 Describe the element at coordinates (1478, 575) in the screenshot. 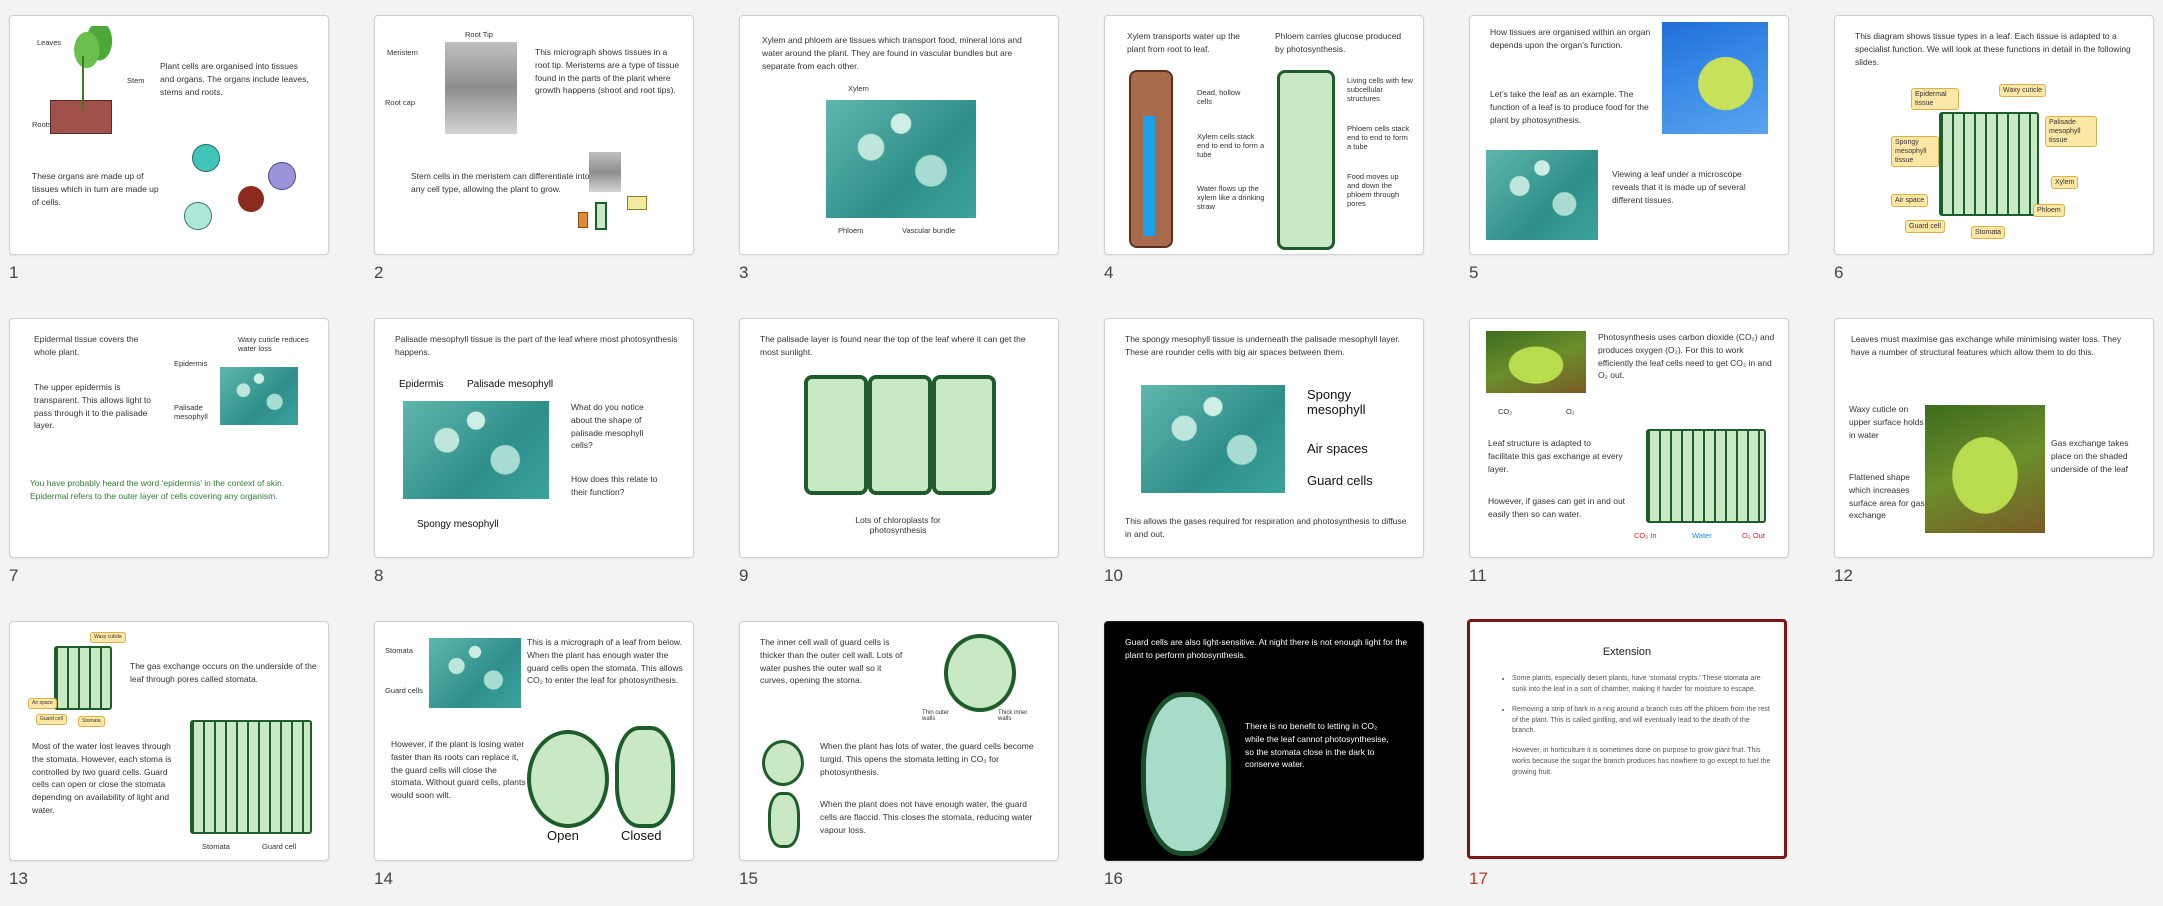

I see `slide-number: 11` at that location.